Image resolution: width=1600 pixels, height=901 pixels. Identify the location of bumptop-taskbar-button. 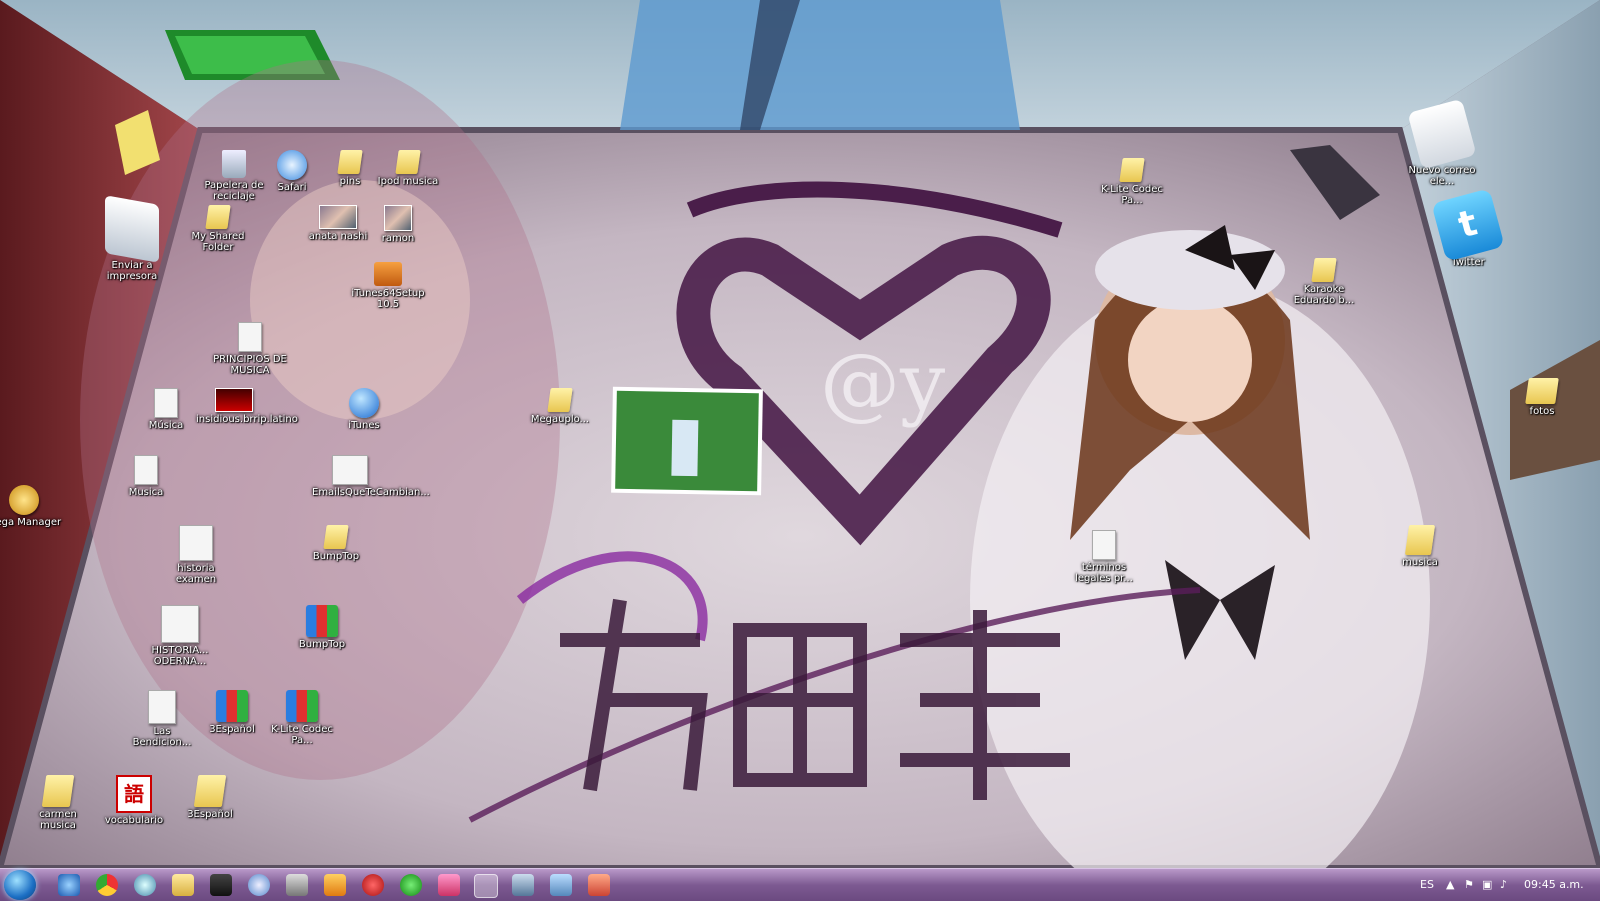
(486, 886).